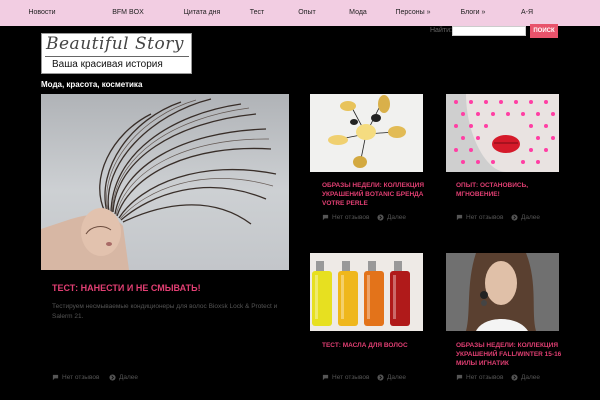 The image size is (600, 400). Describe the element at coordinates (129, 377) in the screenshot. I see `hero-more-label: Далее` at that location.